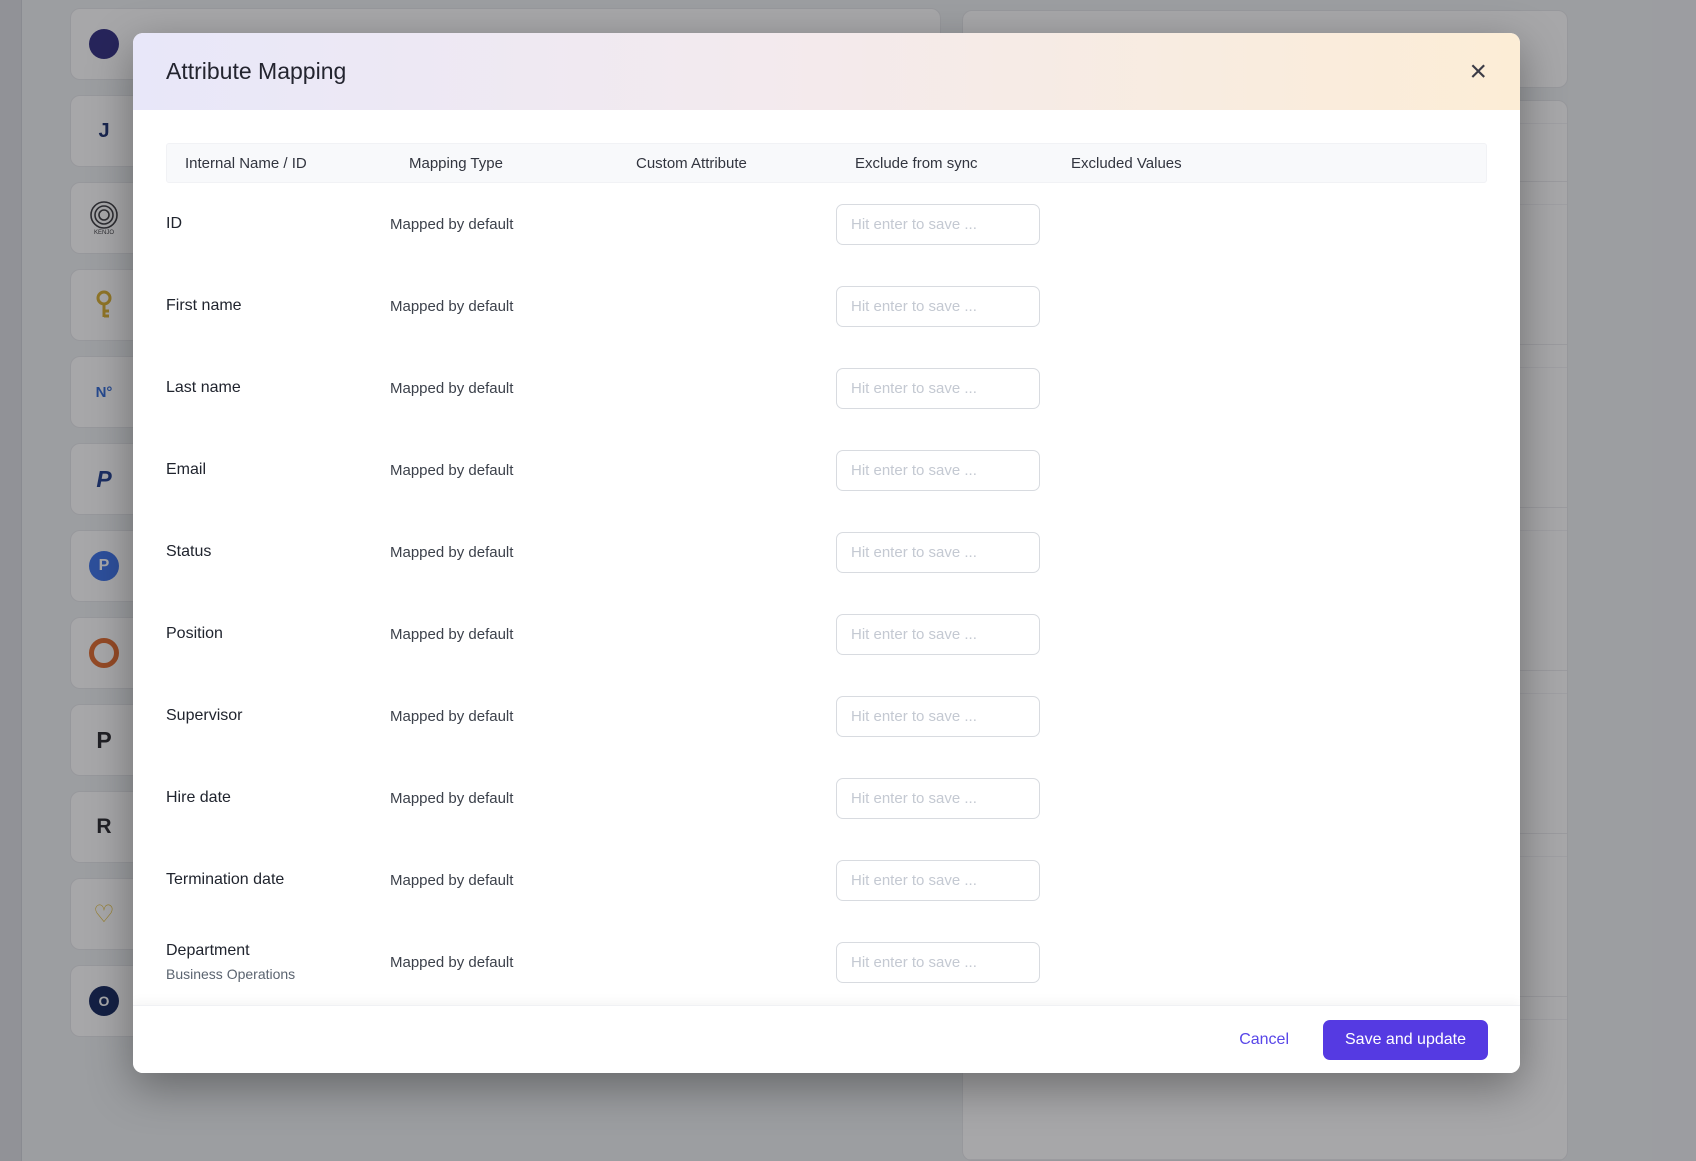  What do you see at coordinates (189, 551) in the screenshot?
I see `attribute-name: Status` at bounding box center [189, 551].